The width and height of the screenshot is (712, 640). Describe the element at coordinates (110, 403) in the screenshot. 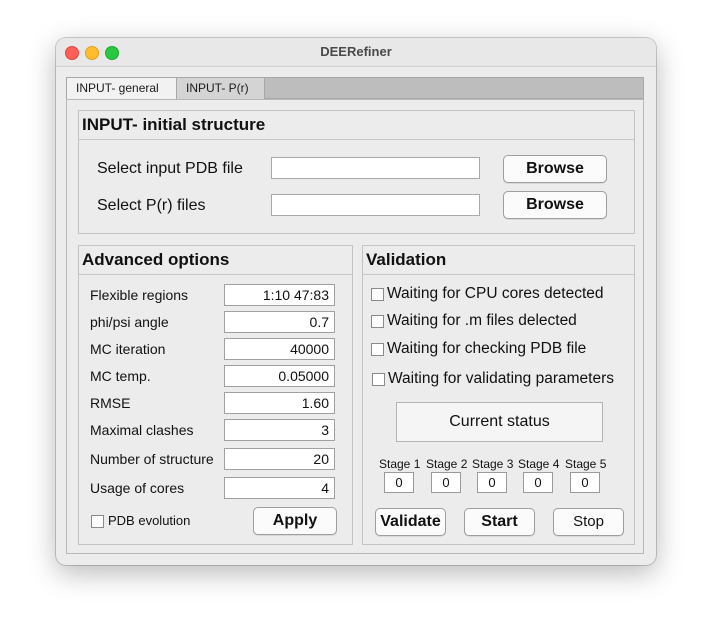

I see `rmse-label: RMSE` at that location.